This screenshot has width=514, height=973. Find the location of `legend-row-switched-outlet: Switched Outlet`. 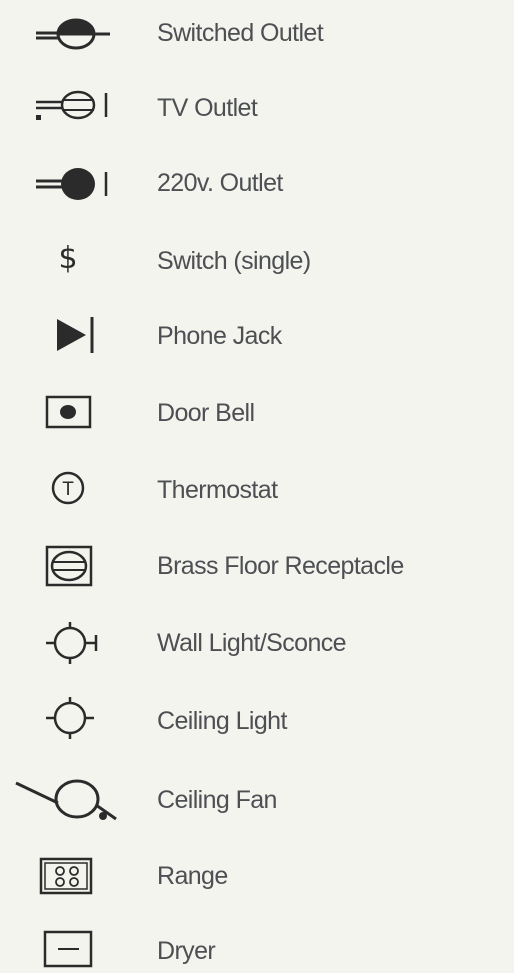

legend-row-switched-outlet: Switched Outlet is located at coordinates (257, 32).